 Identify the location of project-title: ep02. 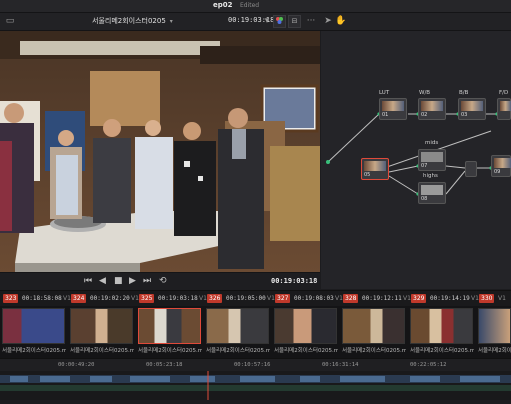
(223, 5).